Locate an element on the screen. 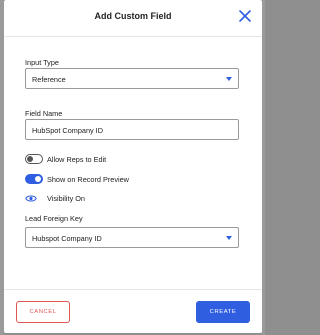  dialog-header: Add Custom Field is located at coordinates (133, 18).